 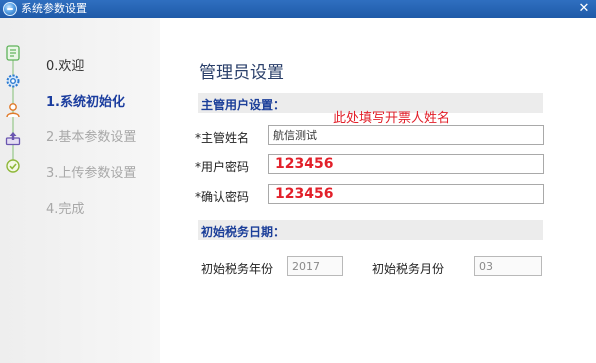 I want to click on admin-name-label: *主管姓名, so click(x=222, y=138).